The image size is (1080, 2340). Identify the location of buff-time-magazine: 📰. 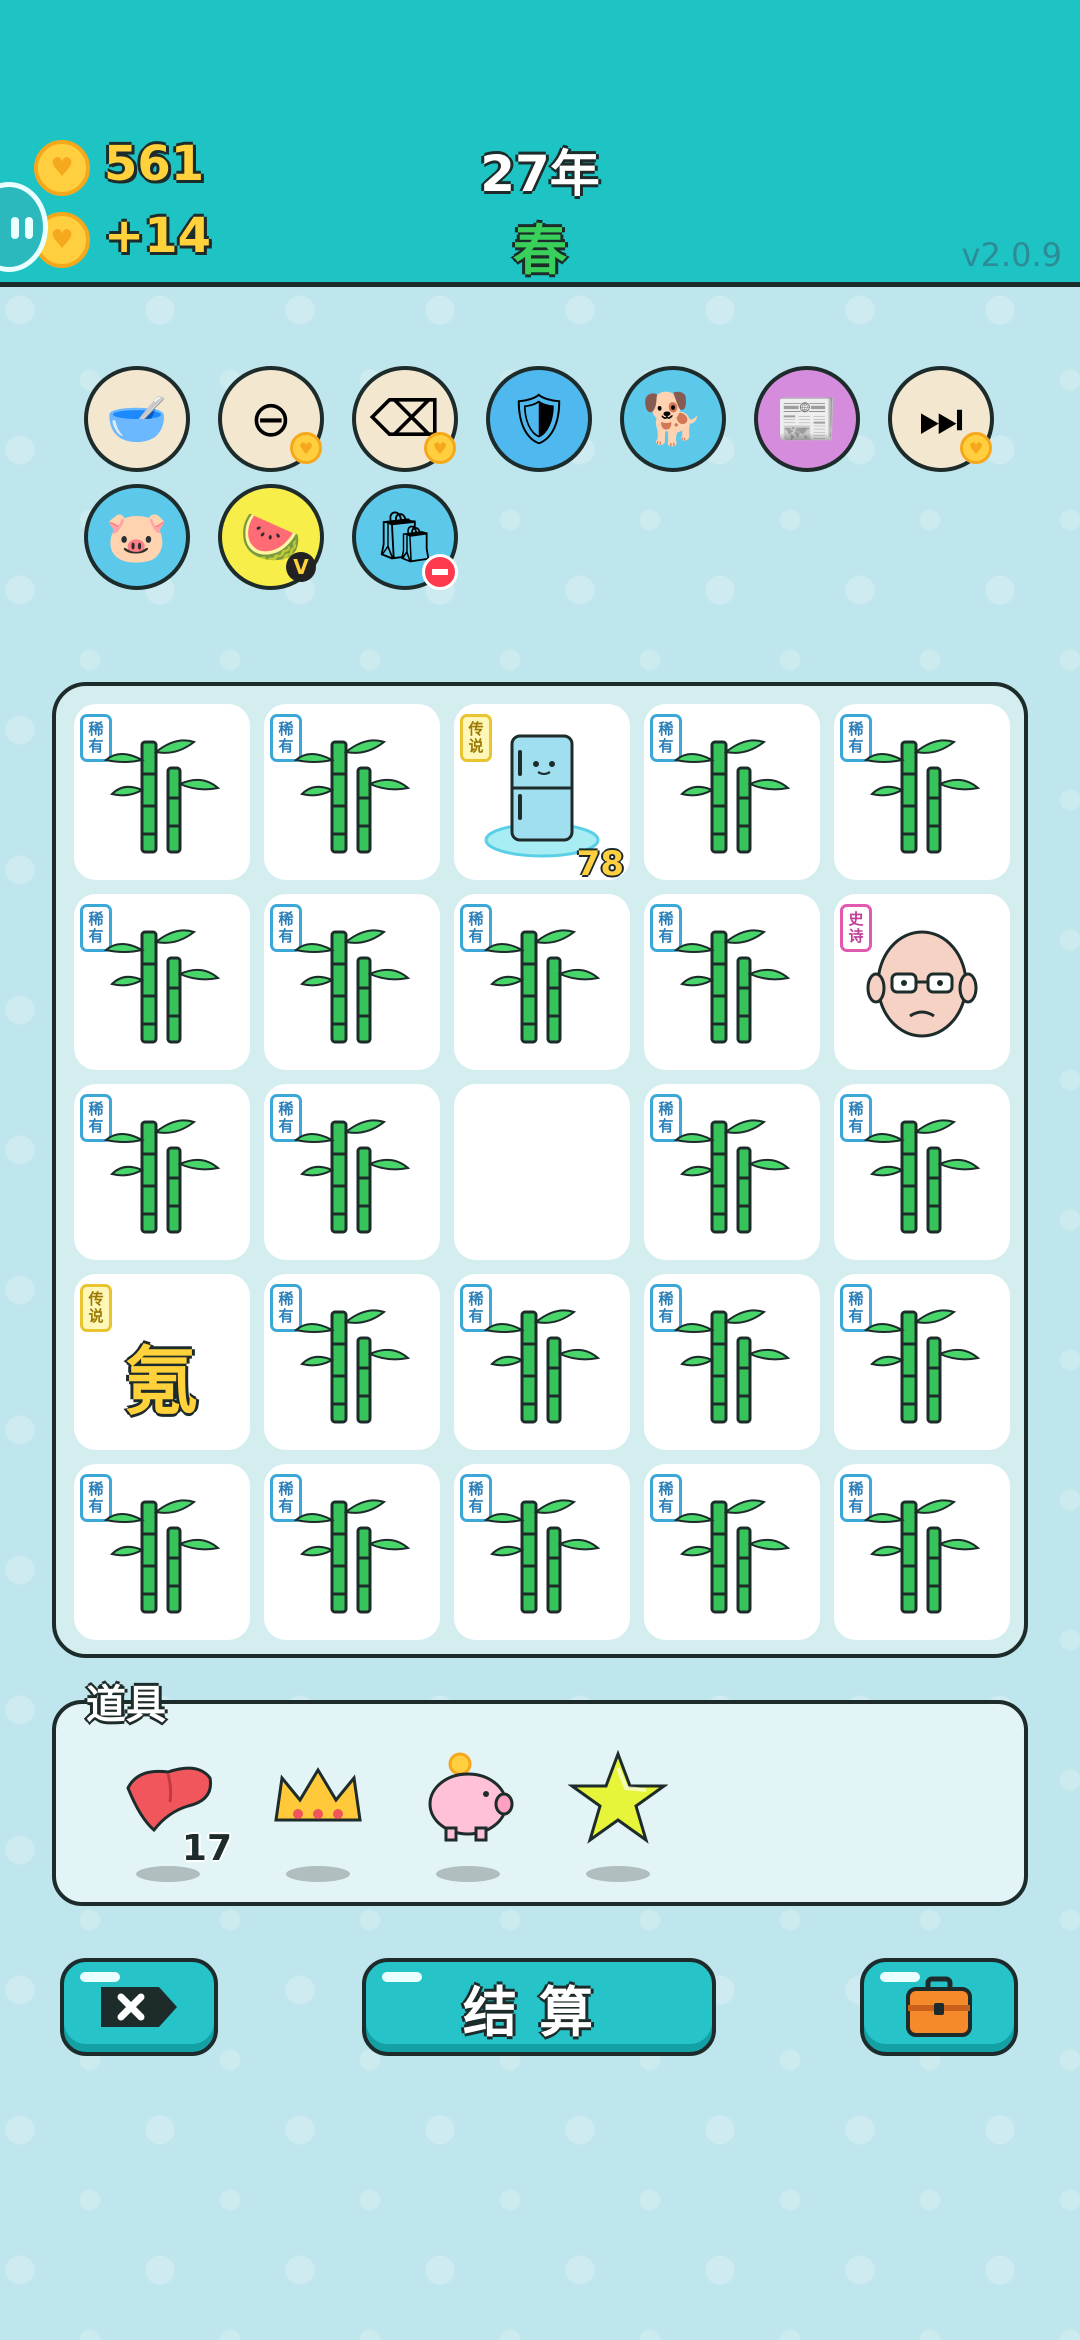
(807, 419).